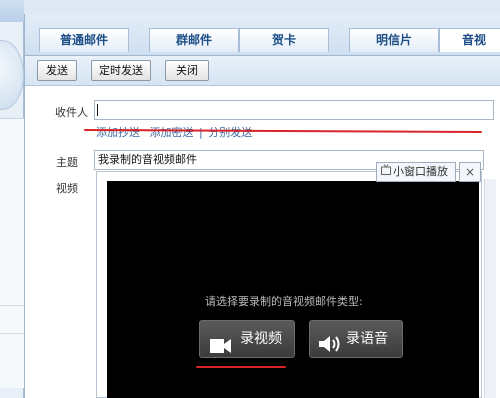 The width and height of the screenshot is (500, 398). Describe the element at coordinates (284, 301) in the screenshot. I see `record-type-hint: 请选择要录制的音视频邮件类型:` at that location.